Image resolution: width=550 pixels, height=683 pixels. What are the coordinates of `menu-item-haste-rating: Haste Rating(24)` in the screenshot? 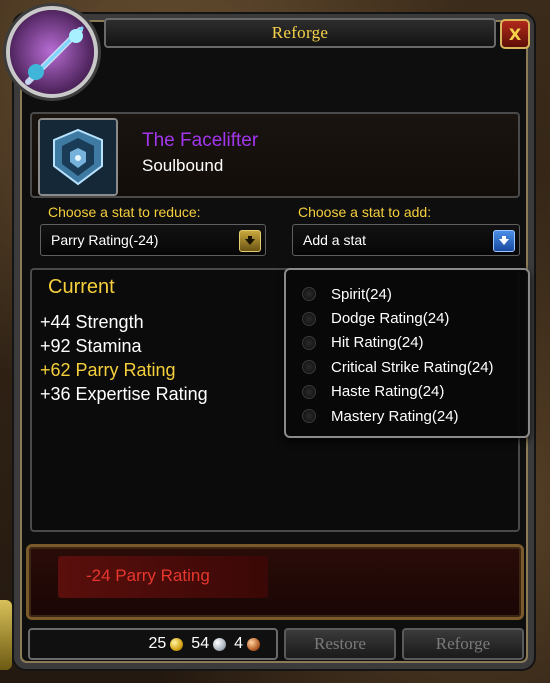 It's located at (415, 392).